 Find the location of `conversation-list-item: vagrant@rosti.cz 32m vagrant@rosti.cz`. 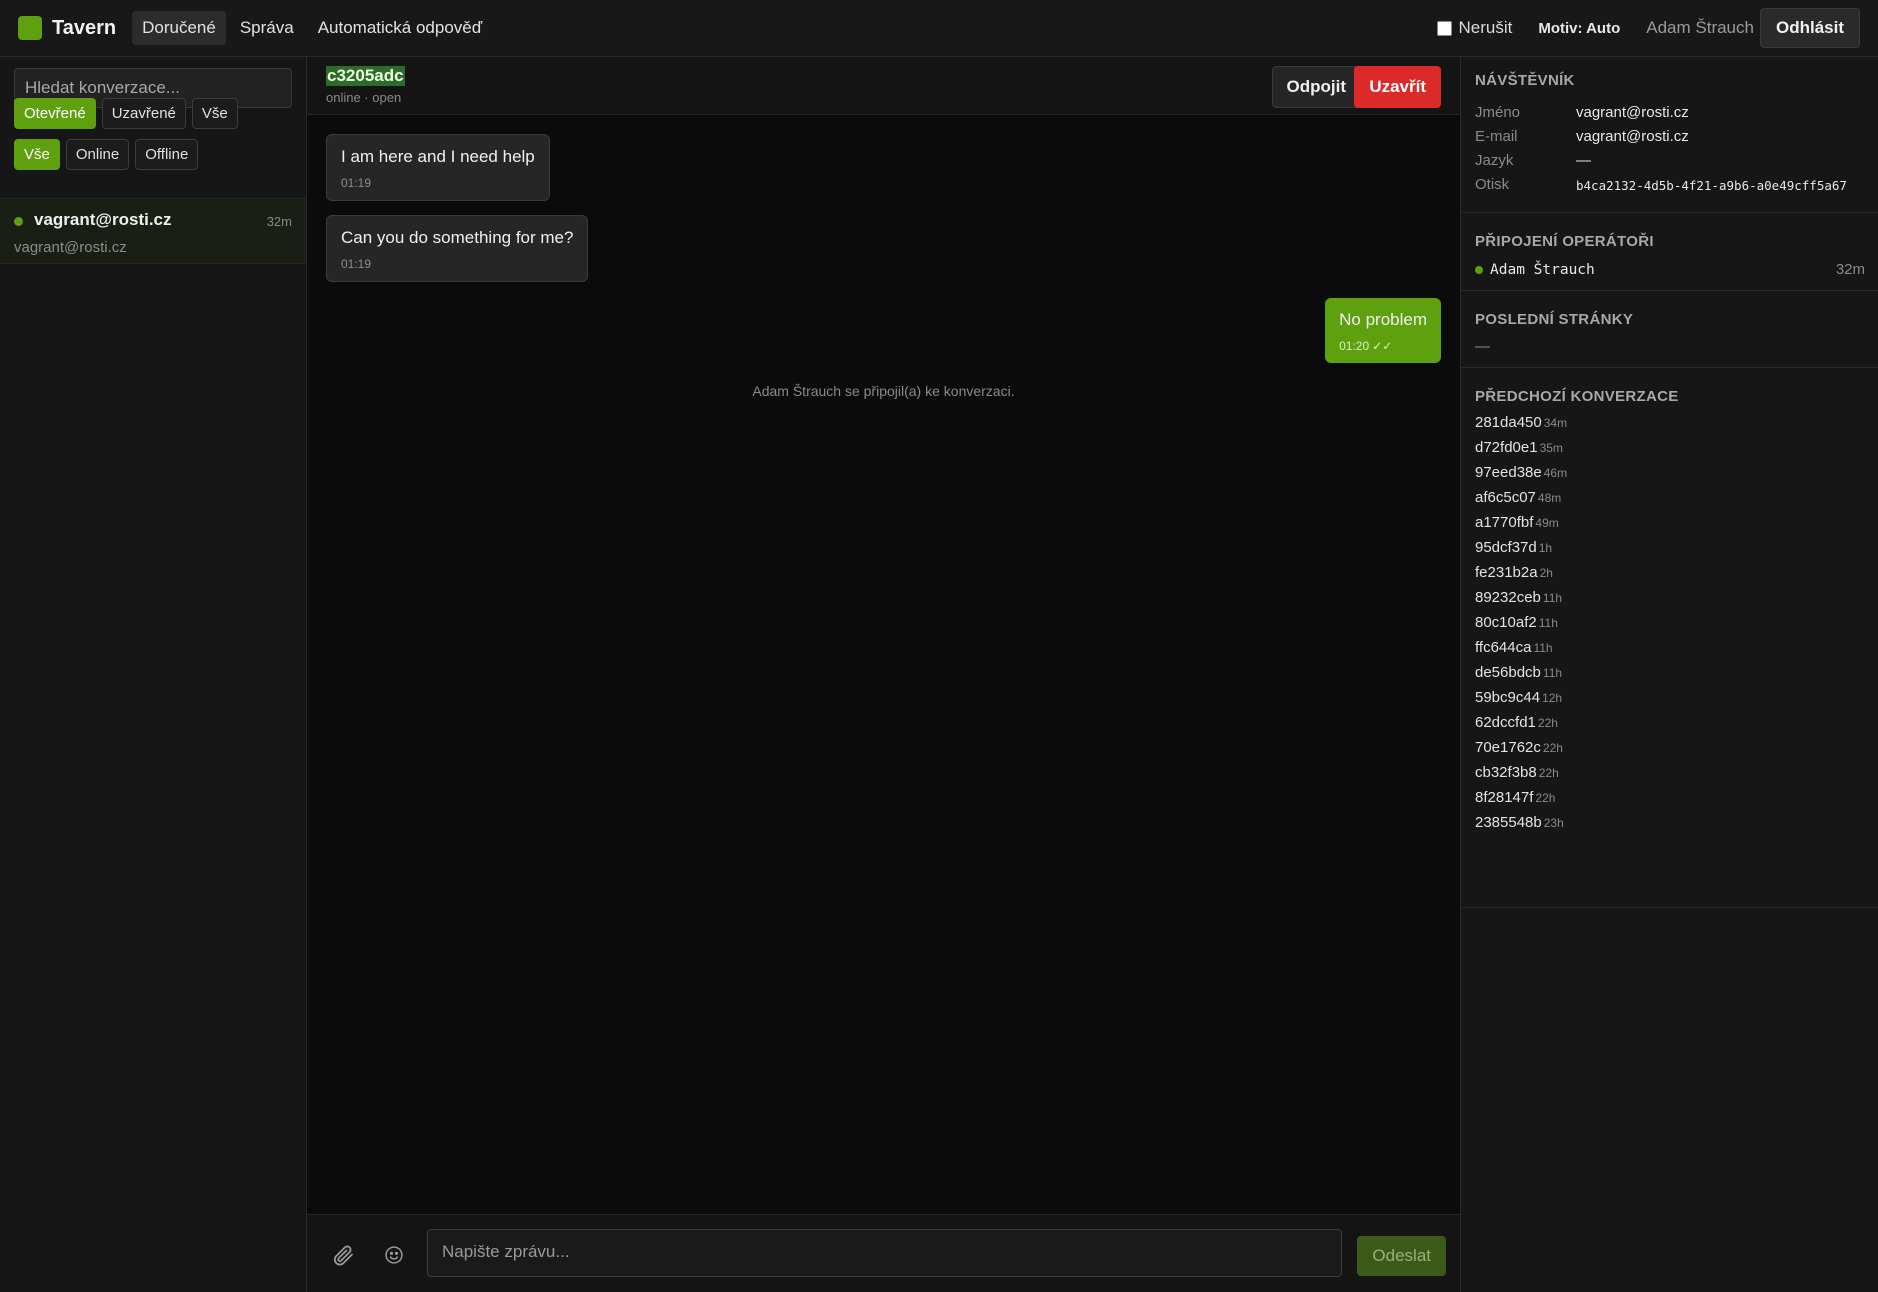

conversation-list-item: vagrant@rosti.cz 32m vagrant@rosti.cz is located at coordinates (153, 231).